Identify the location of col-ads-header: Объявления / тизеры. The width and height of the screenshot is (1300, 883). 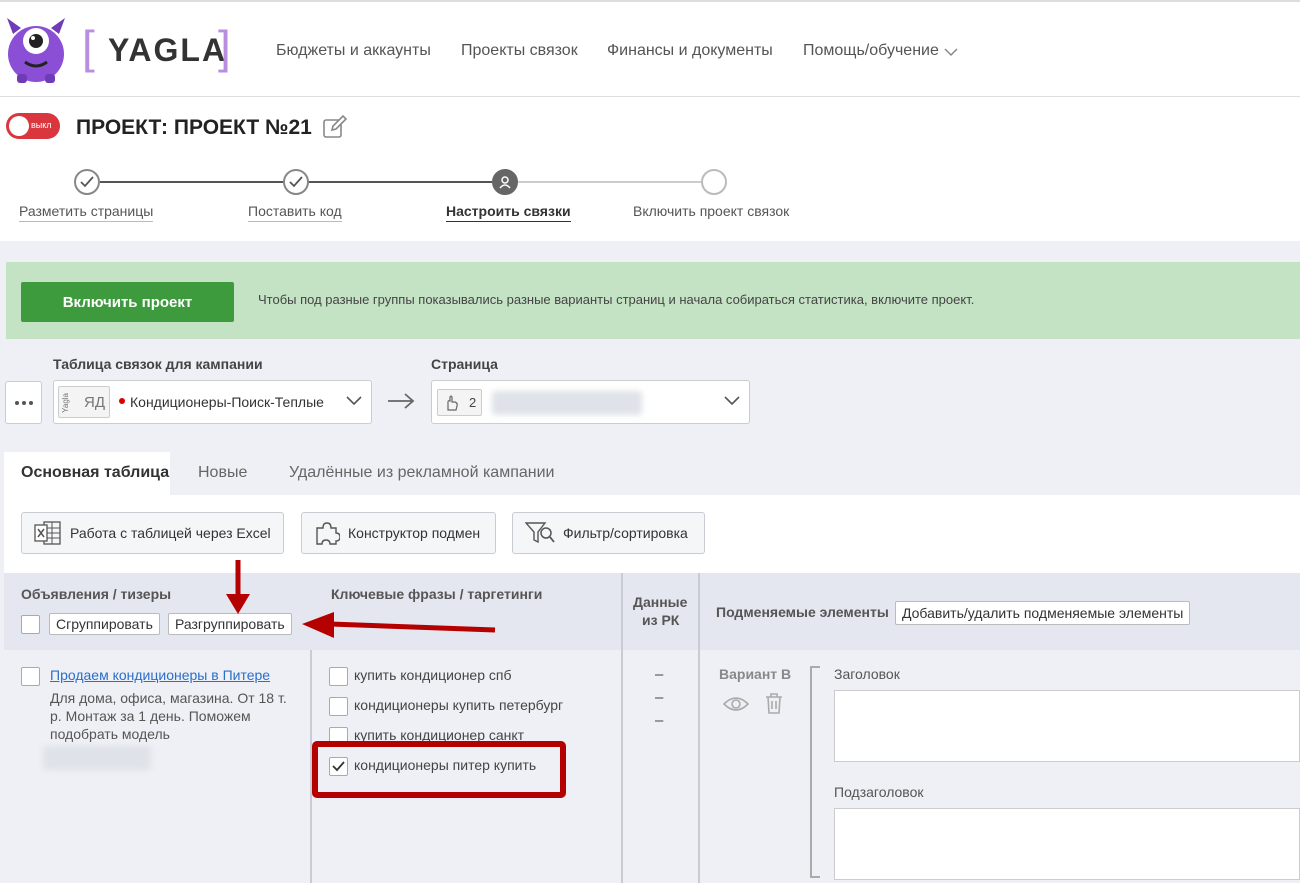
(96, 594).